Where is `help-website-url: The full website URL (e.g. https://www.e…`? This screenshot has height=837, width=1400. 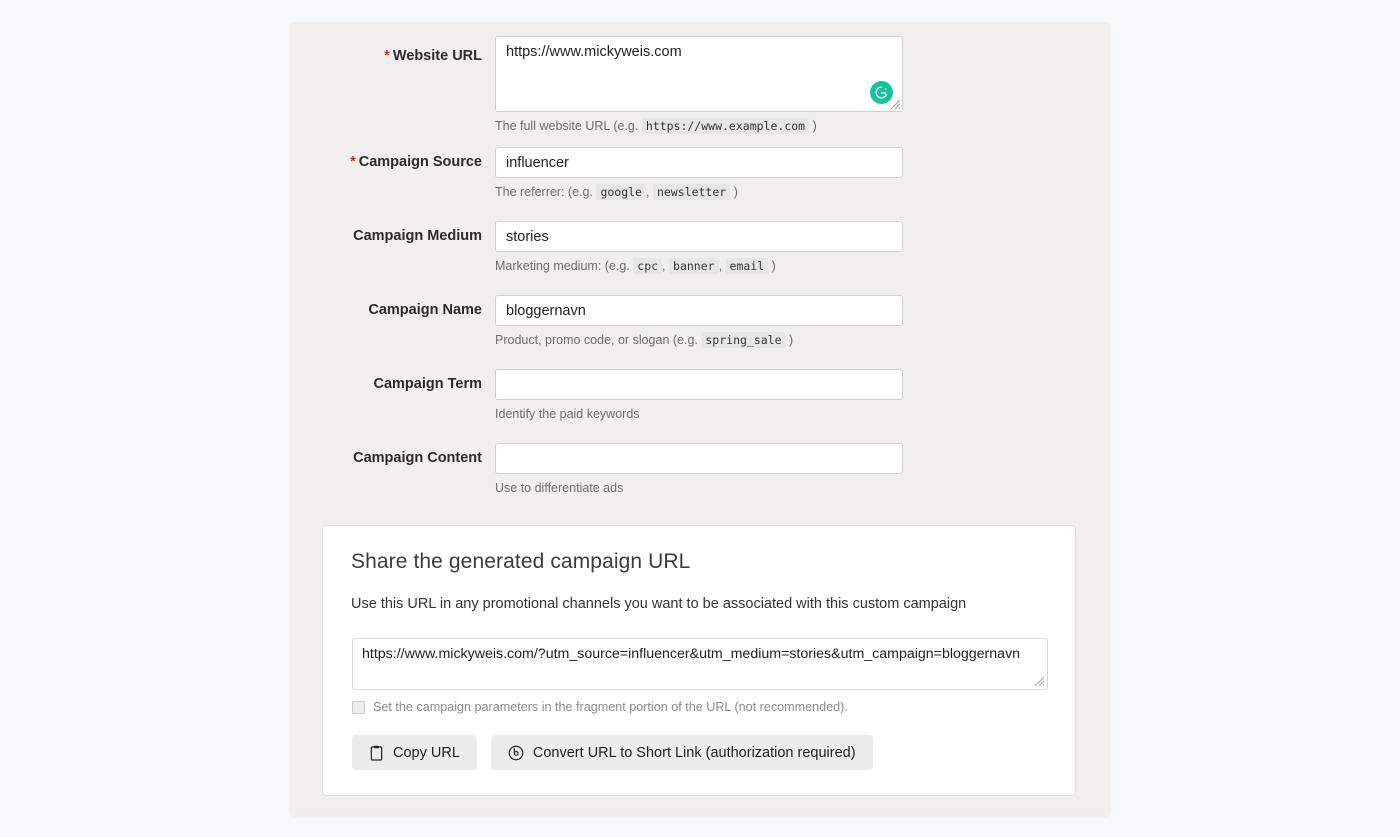 help-website-url: The full website URL (e.g. https://www.e… is located at coordinates (699, 126).